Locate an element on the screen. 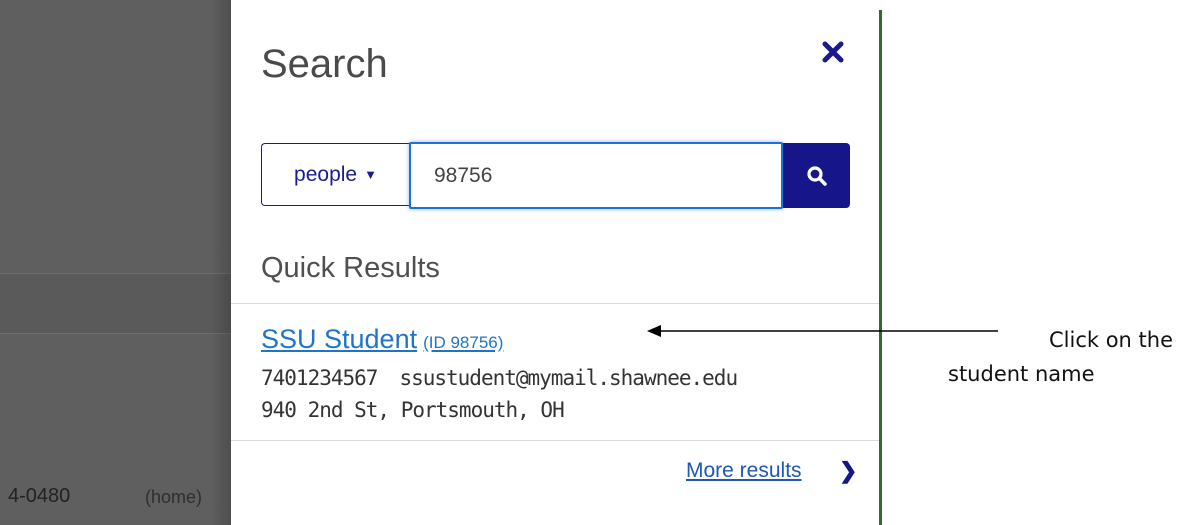  result-email: ssustudent@mymail.shawnee.edu is located at coordinates (568, 378).